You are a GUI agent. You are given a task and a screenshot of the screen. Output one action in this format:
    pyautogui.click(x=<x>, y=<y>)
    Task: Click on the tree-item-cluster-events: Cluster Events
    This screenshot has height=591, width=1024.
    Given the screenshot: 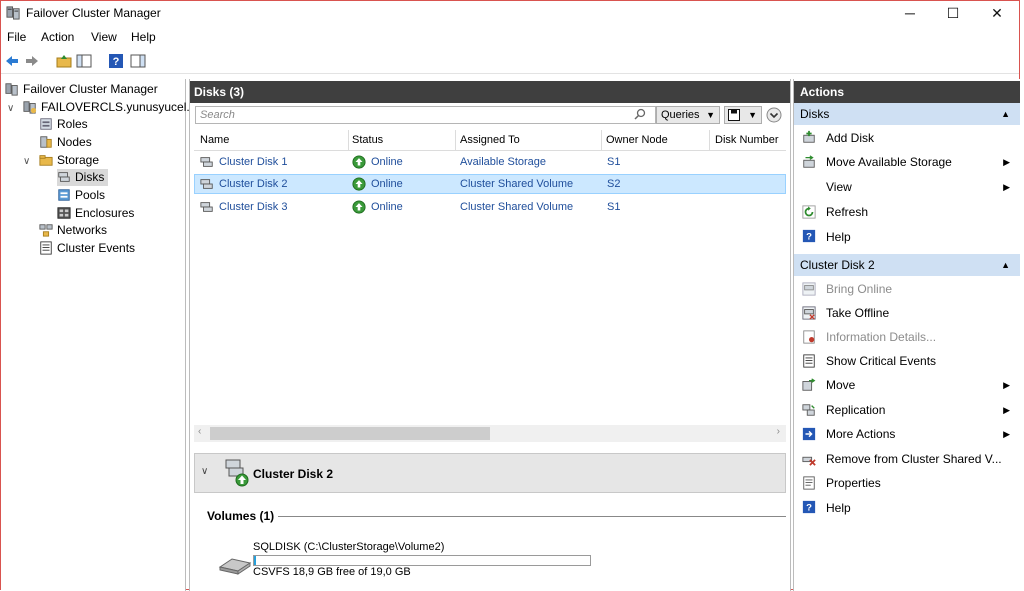 What is the action you would take?
    pyautogui.click(x=87, y=248)
    